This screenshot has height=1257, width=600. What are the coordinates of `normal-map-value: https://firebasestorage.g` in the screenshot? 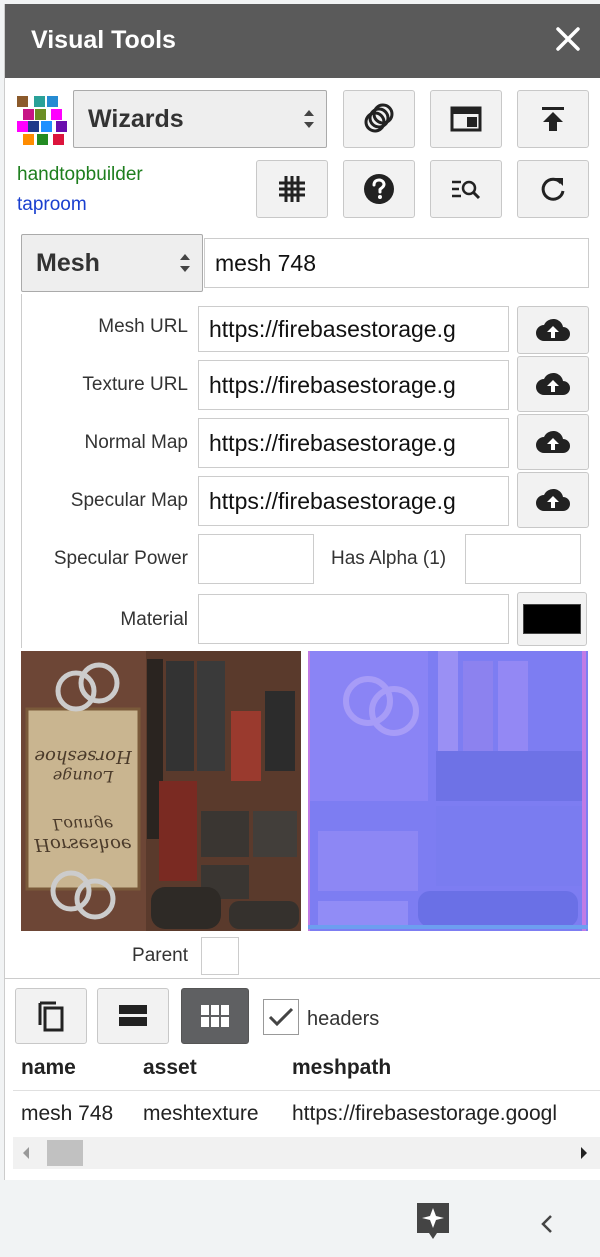 It's located at (332, 442).